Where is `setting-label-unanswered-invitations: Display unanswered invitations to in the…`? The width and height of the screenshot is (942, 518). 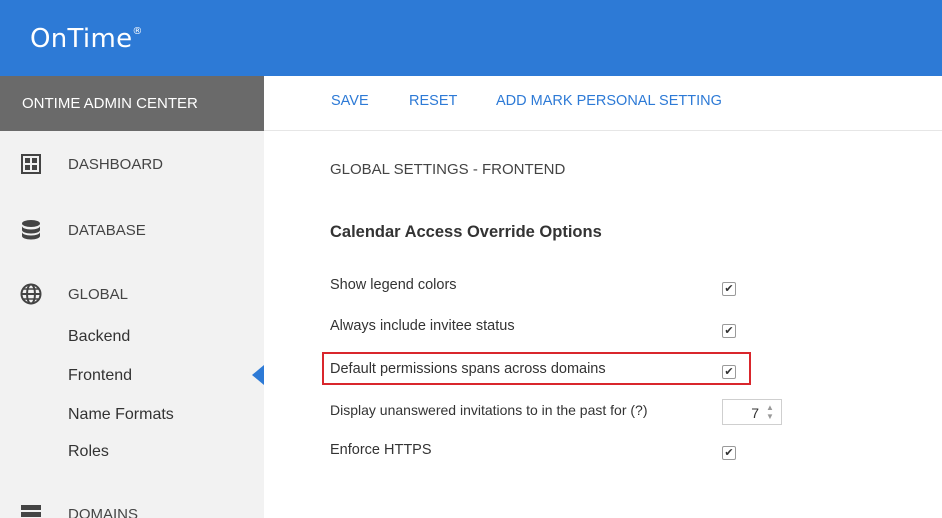 setting-label-unanswered-invitations: Display unanswered invitations to in the… is located at coordinates (489, 410).